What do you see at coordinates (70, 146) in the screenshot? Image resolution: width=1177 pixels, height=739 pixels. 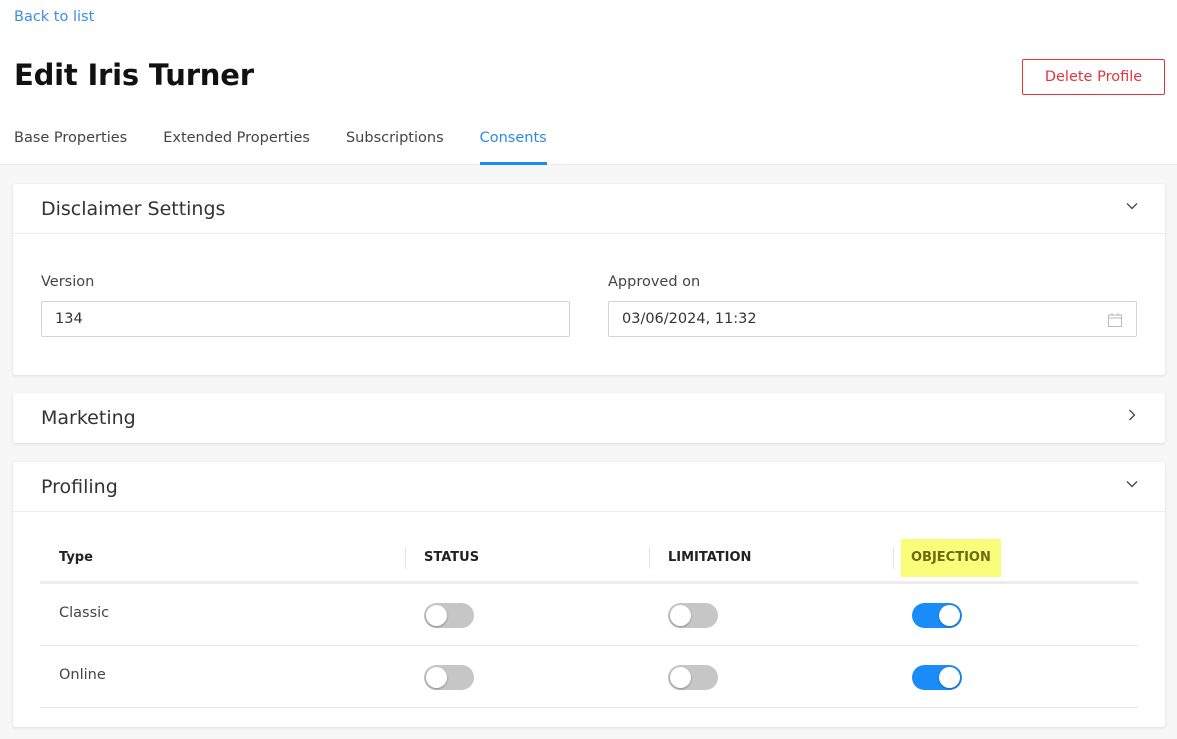 I see `tab-base-properties: Base Properties` at bounding box center [70, 146].